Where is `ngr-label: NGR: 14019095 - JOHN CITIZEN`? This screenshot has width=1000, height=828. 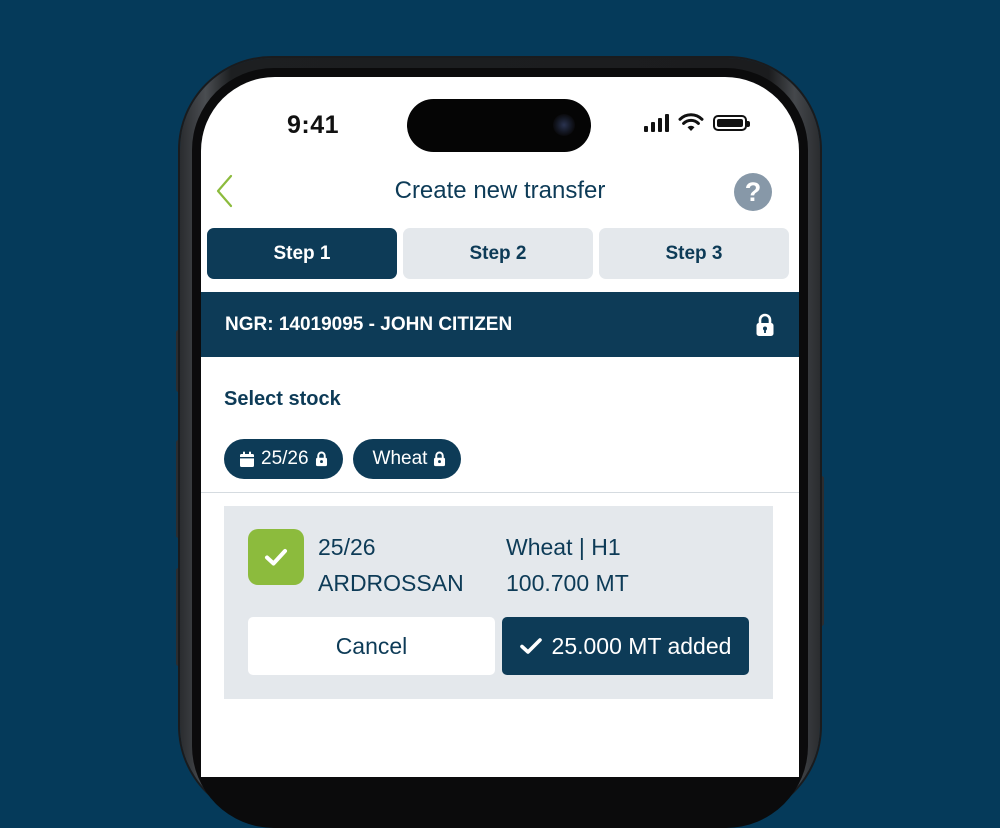 ngr-label: NGR: 14019095 - JOHN CITIZEN is located at coordinates (369, 324).